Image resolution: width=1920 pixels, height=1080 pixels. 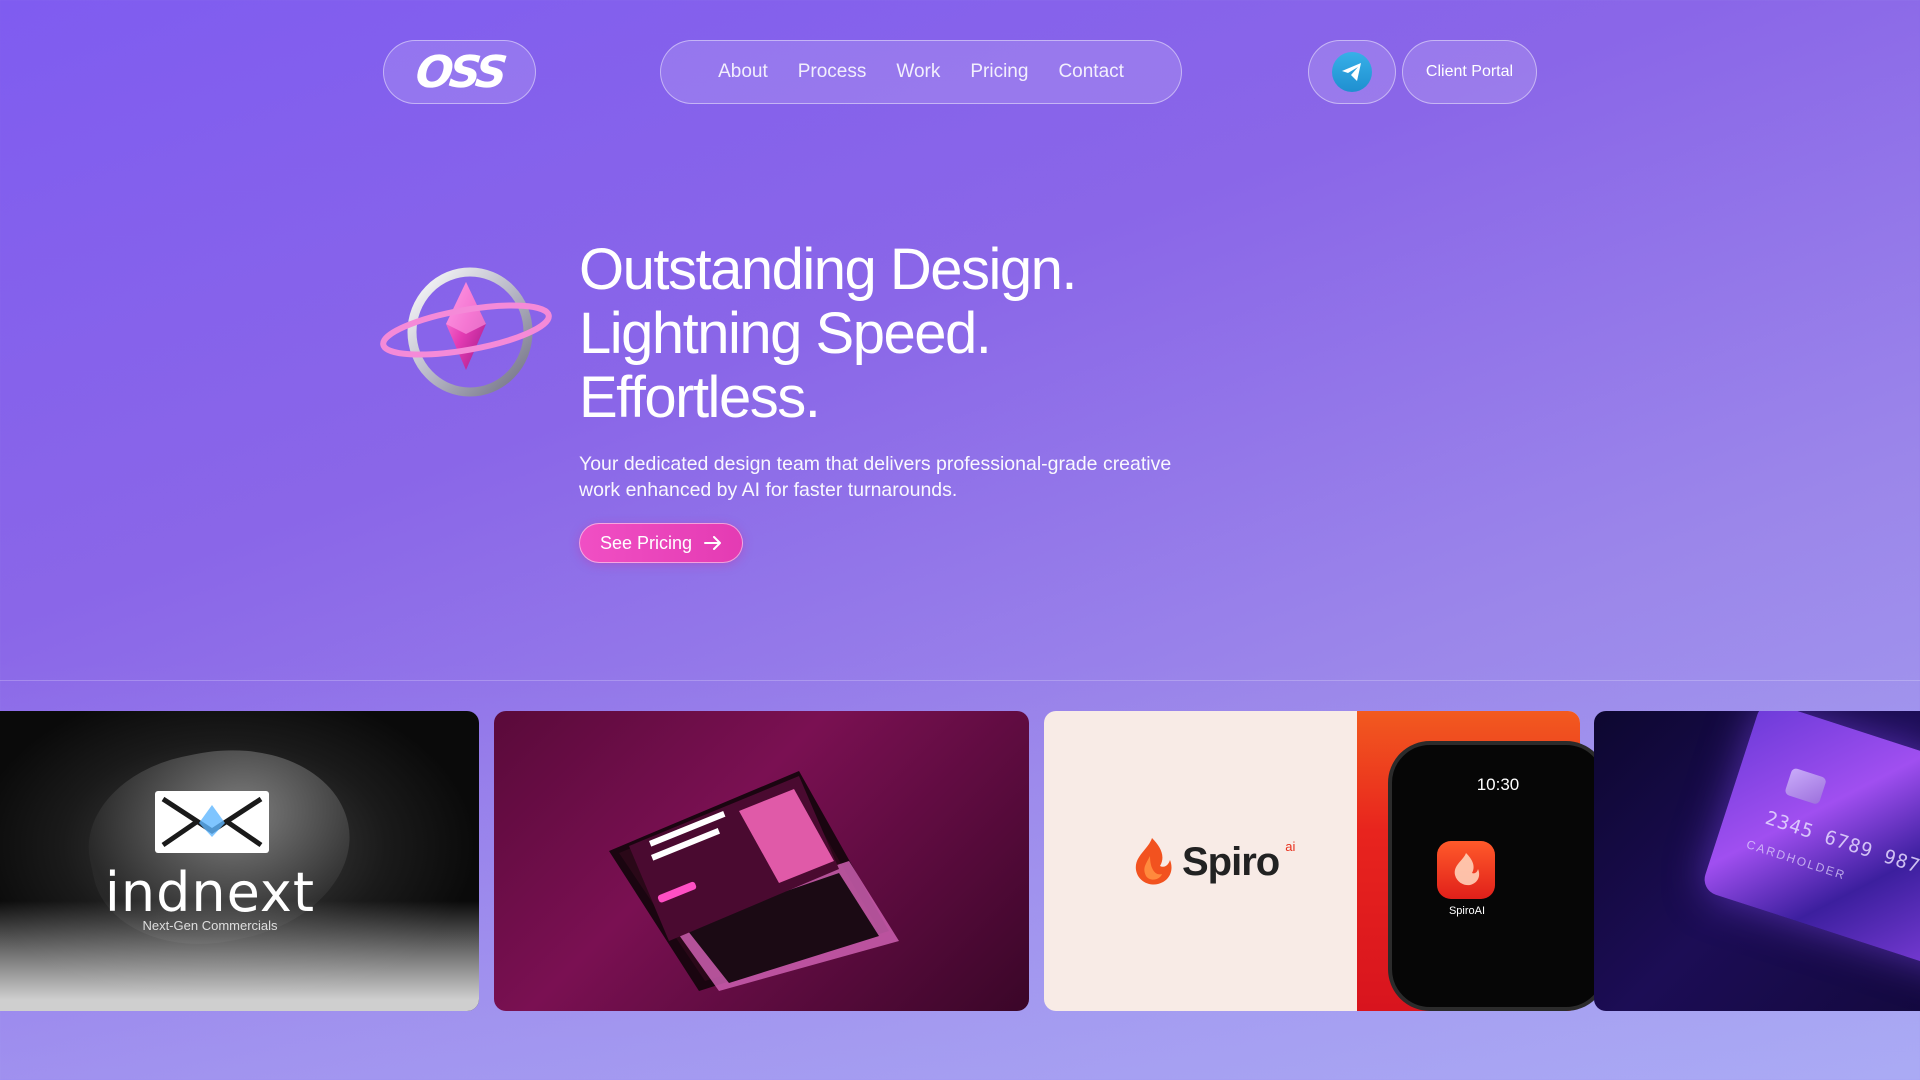 I want to click on spiro-app-label: SpiroAI, so click(x=1467, y=911).